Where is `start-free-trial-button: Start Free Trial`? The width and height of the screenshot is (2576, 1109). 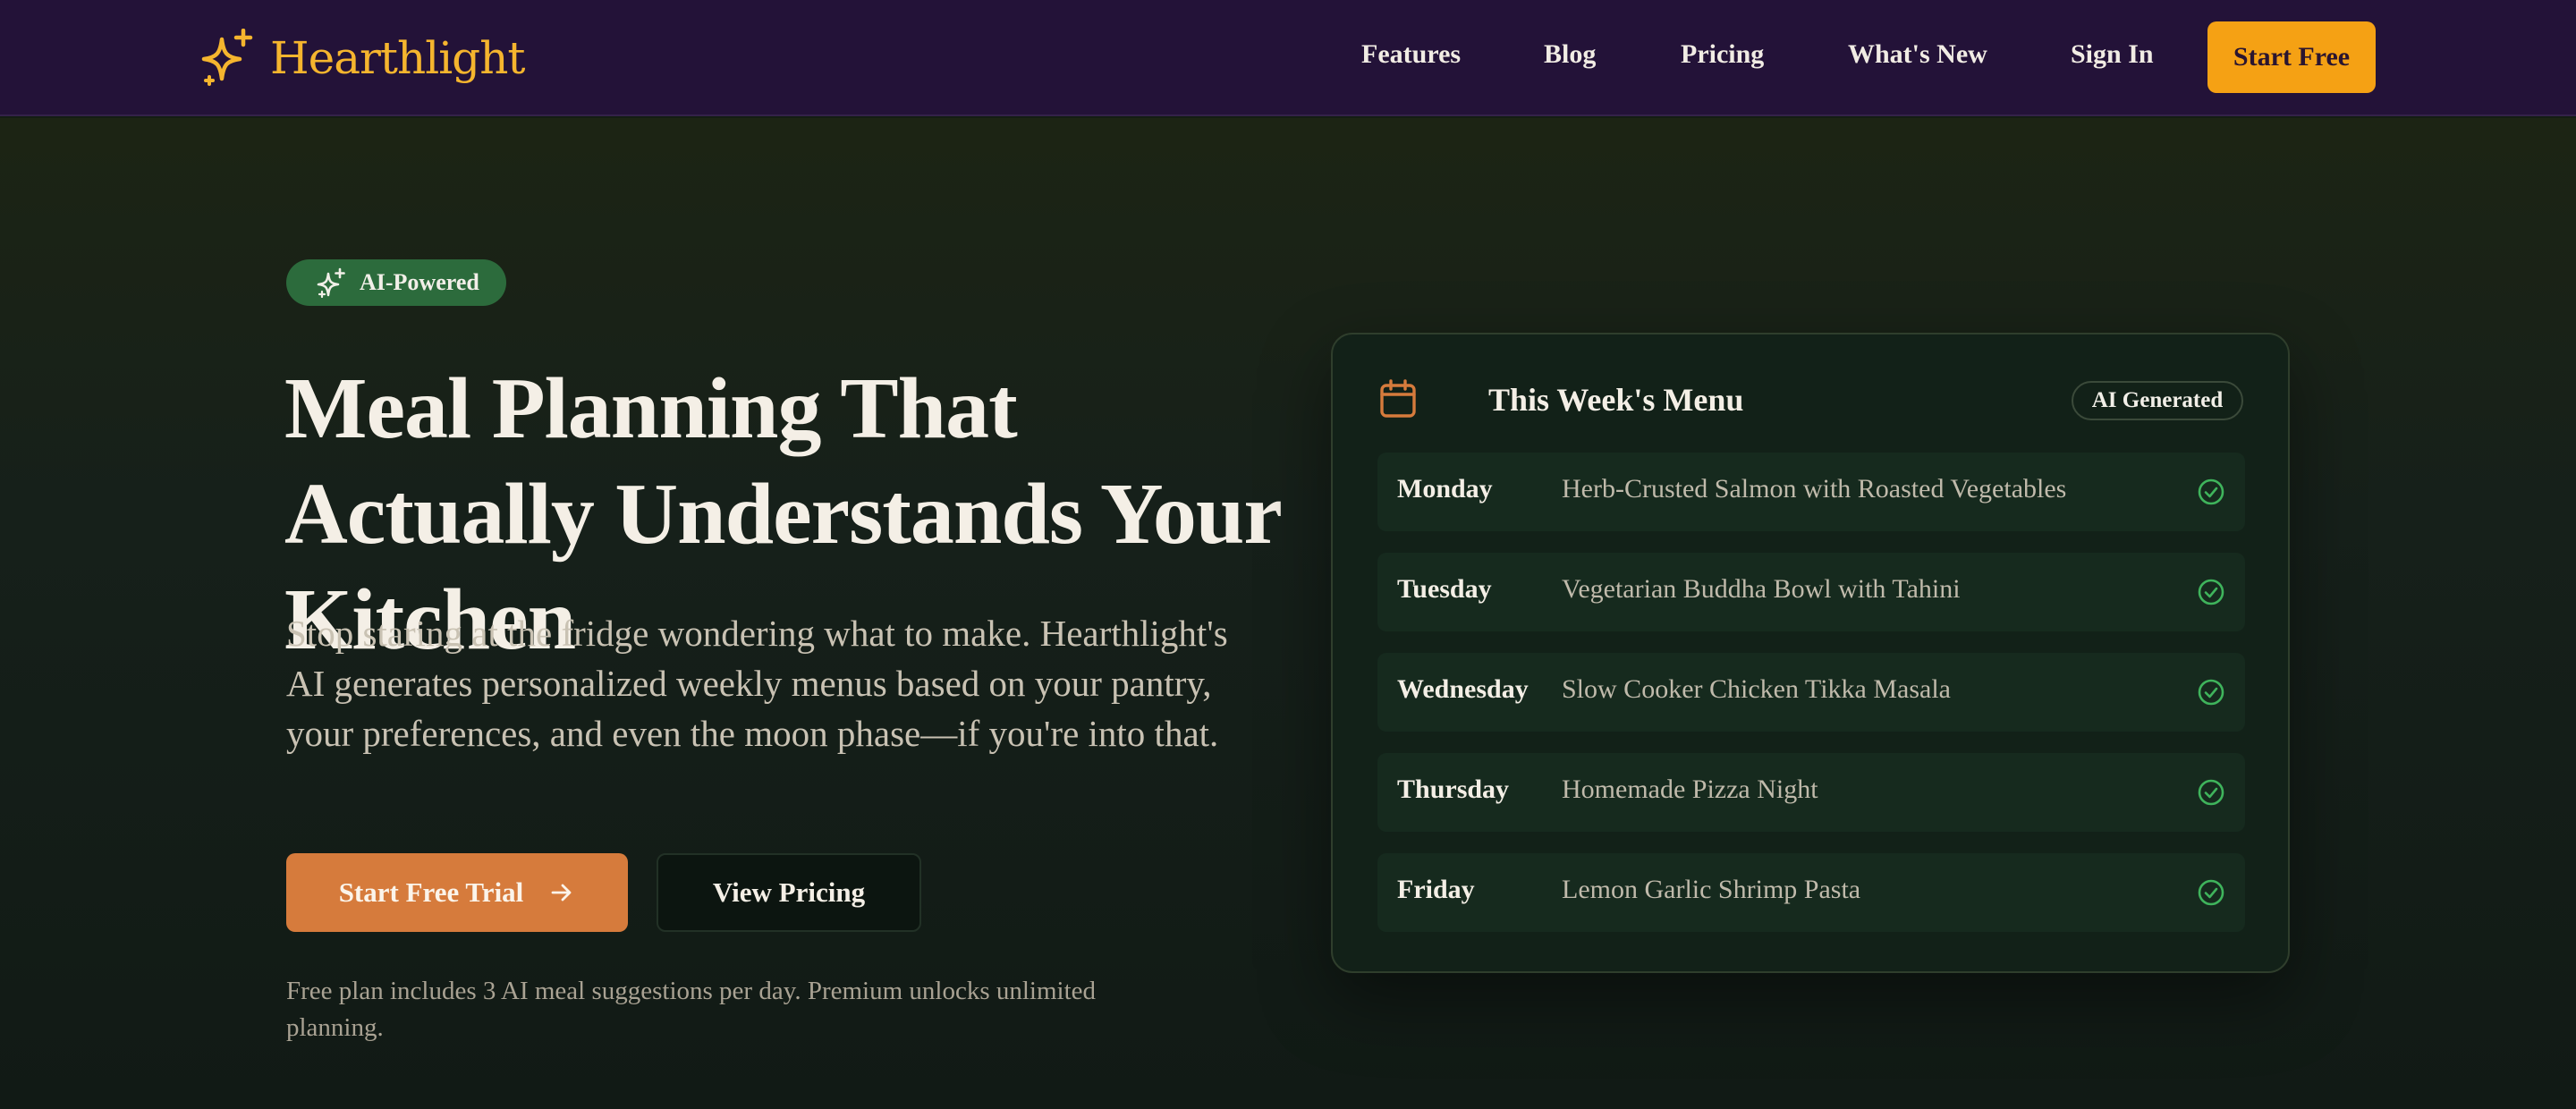 start-free-trial-button: Start Free Trial is located at coordinates (457, 892).